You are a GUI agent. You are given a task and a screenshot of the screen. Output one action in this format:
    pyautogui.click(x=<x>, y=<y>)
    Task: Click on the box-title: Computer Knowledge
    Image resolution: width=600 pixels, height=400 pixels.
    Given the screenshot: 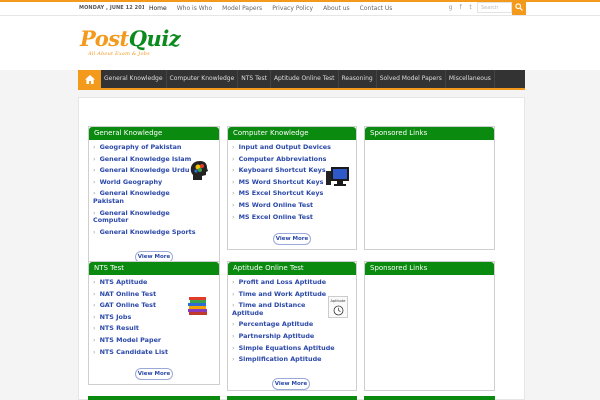 What is the action you would take?
    pyautogui.click(x=292, y=133)
    